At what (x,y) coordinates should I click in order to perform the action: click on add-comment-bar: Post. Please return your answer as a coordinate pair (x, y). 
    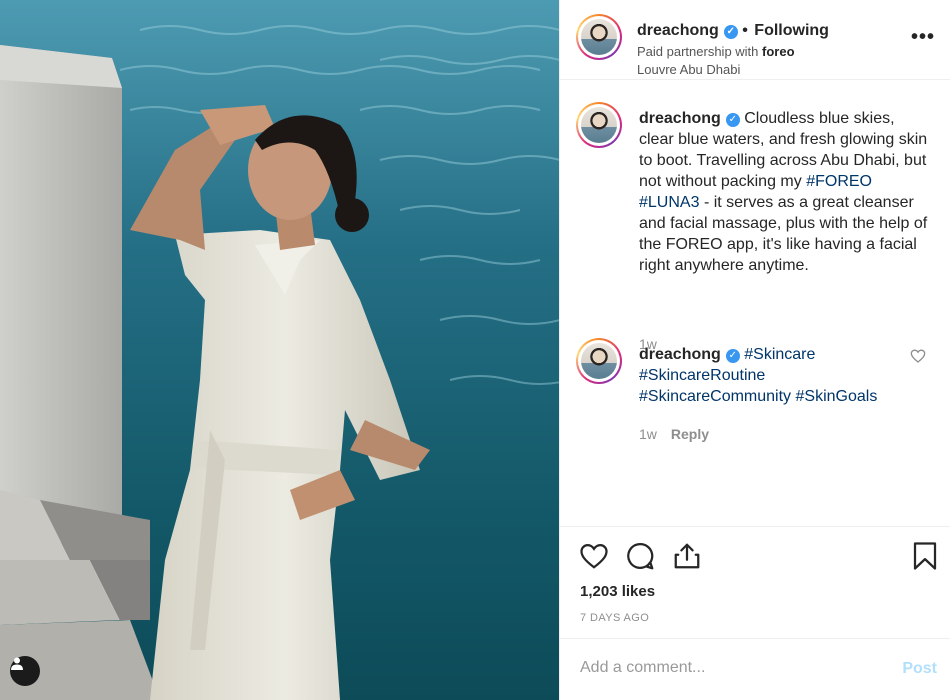
    Looking at the image, I should click on (755, 669).